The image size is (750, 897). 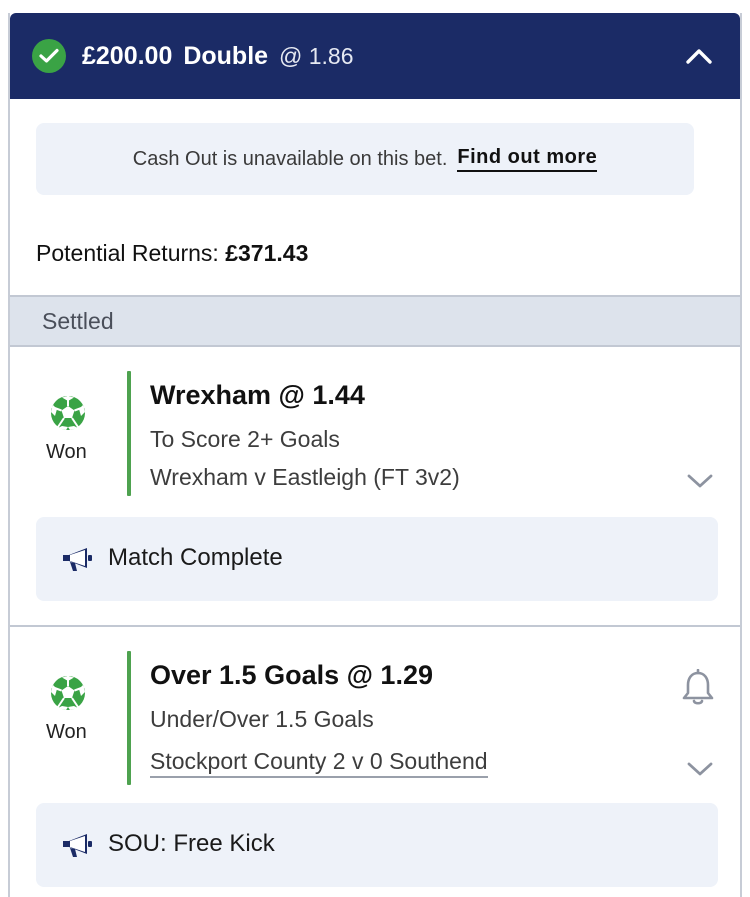 I want to click on potential-returns: Potential Returns: £371.43, so click(x=172, y=253).